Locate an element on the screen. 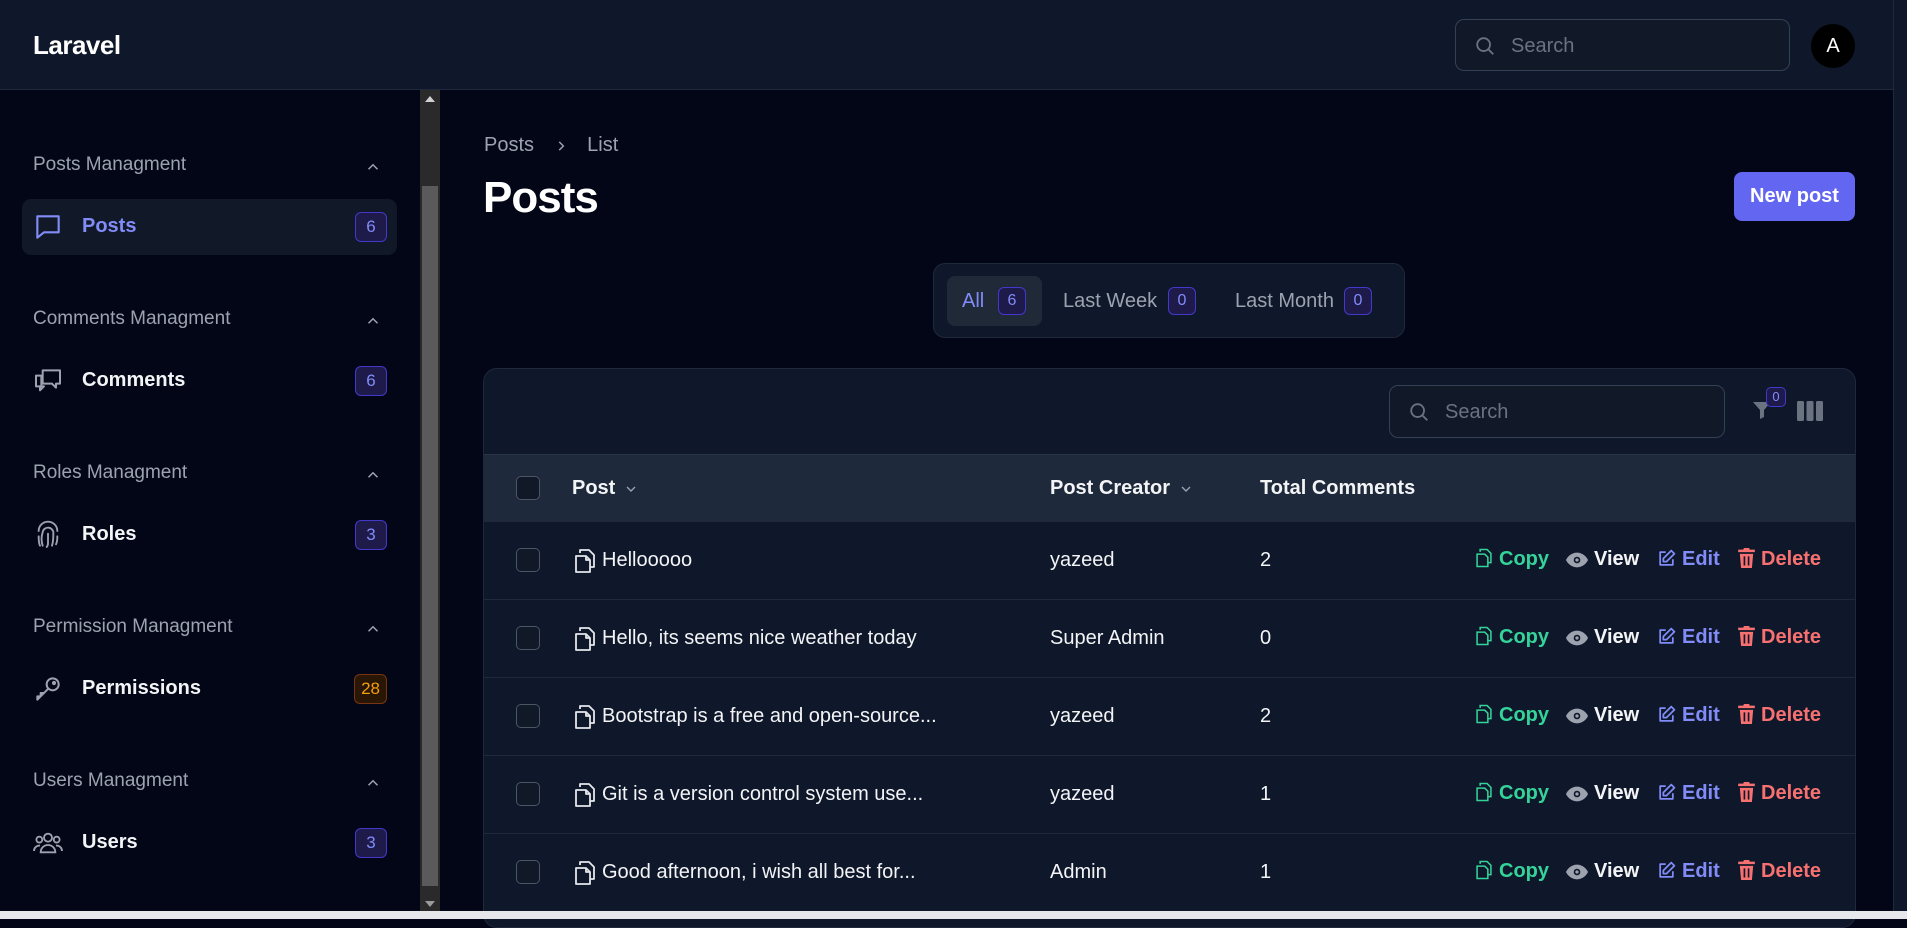 This screenshot has width=1907, height=928. sidebar-scrollbar is located at coordinates (430, 501).